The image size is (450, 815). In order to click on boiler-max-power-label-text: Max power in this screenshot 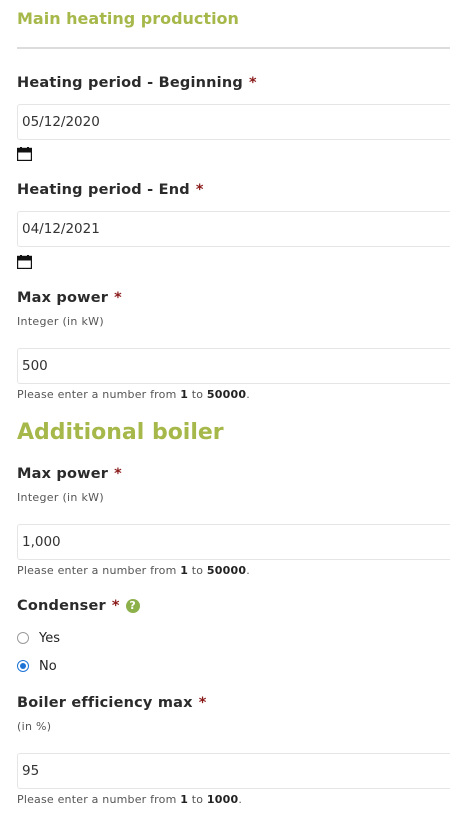, I will do `click(63, 474)`.